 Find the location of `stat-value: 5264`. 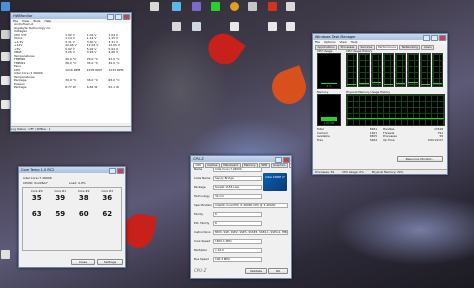

stat-value: 5264 is located at coordinates (373, 139).